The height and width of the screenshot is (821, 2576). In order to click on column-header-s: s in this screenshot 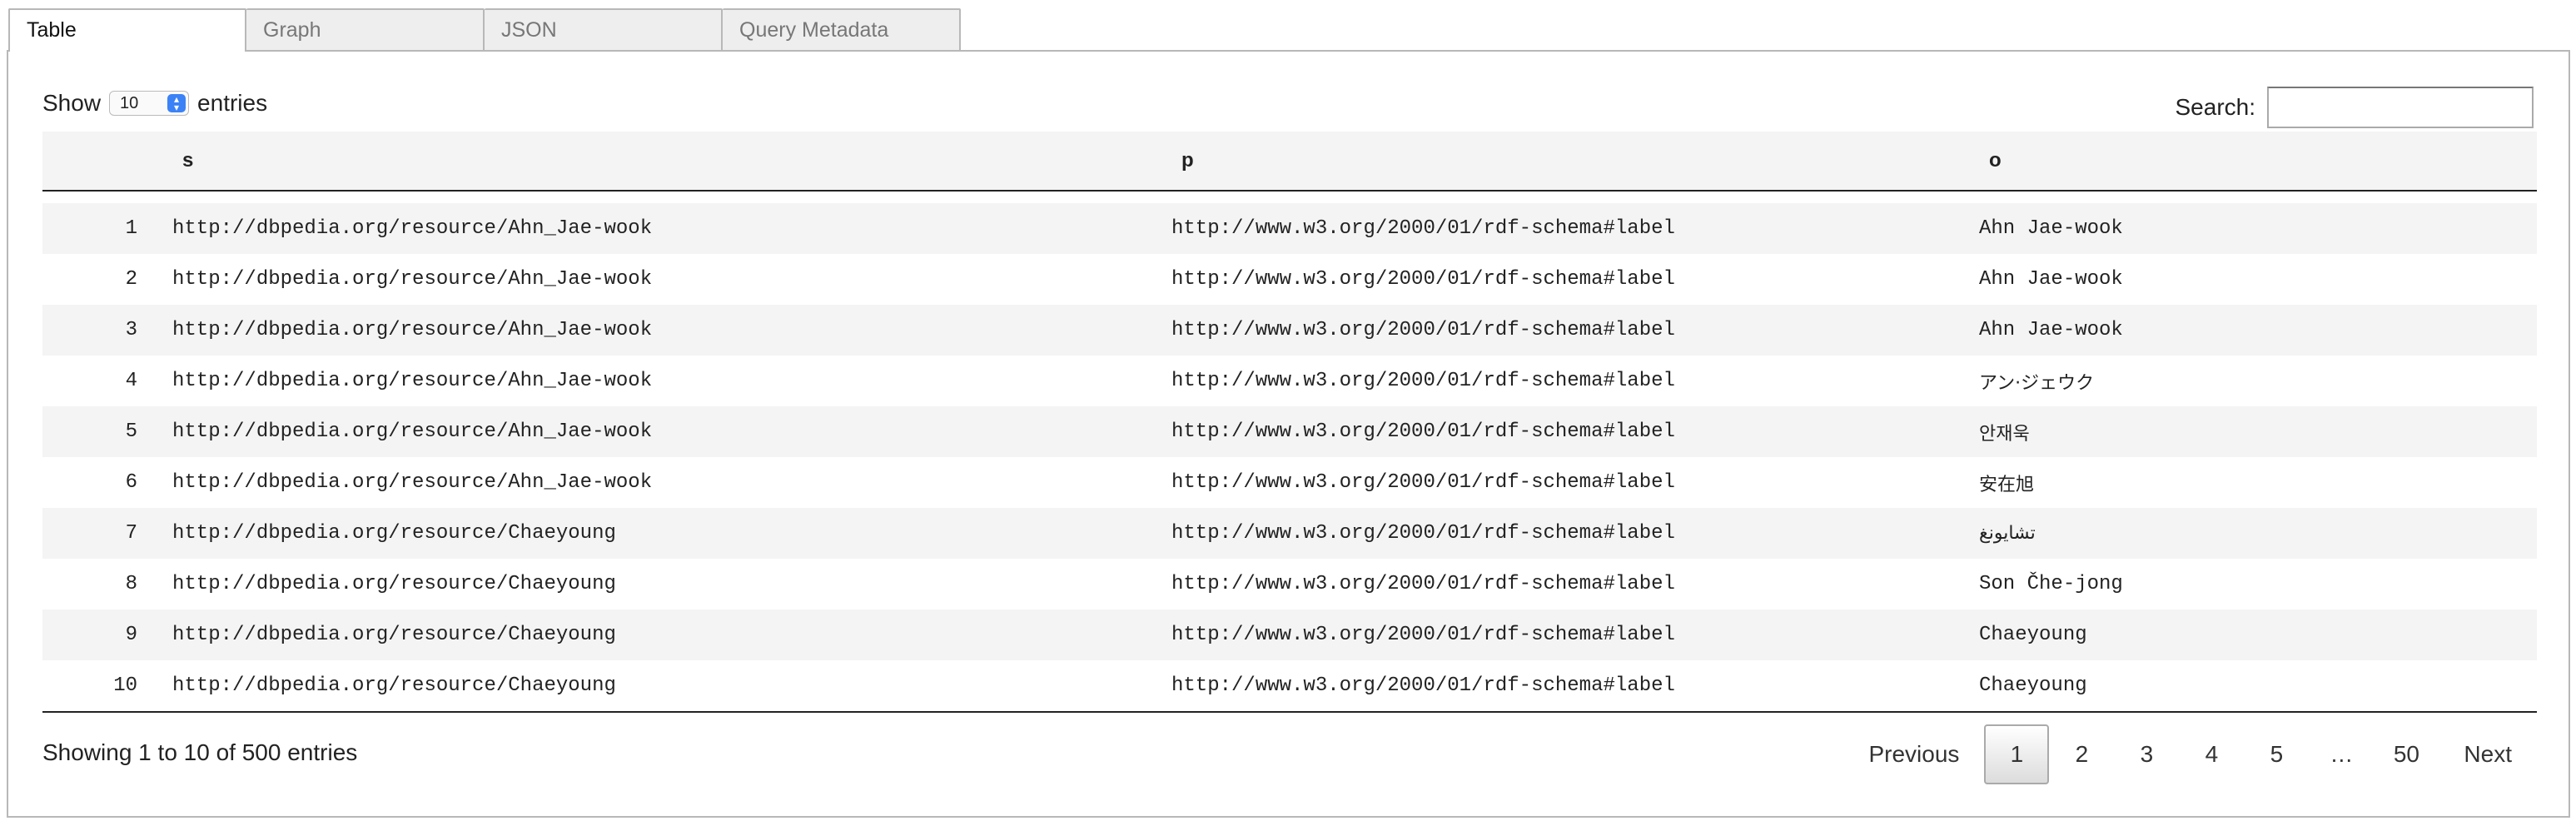, I will do `click(648, 160)`.